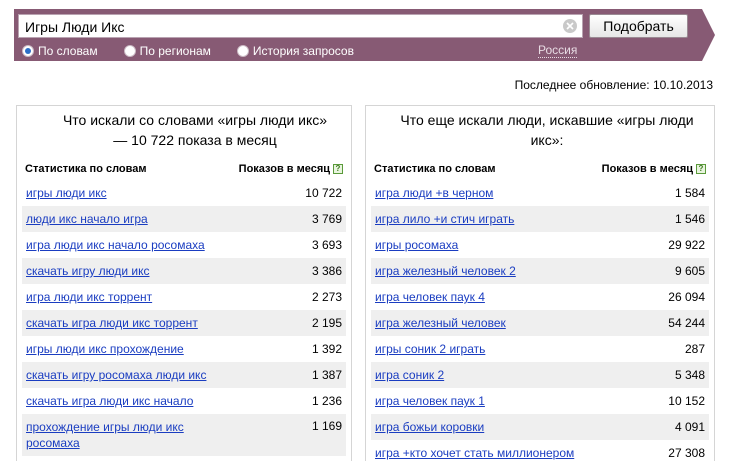  What do you see at coordinates (66, 193) in the screenshot?
I see `phrase-link: игры люди икс` at bounding box center [66, 193].